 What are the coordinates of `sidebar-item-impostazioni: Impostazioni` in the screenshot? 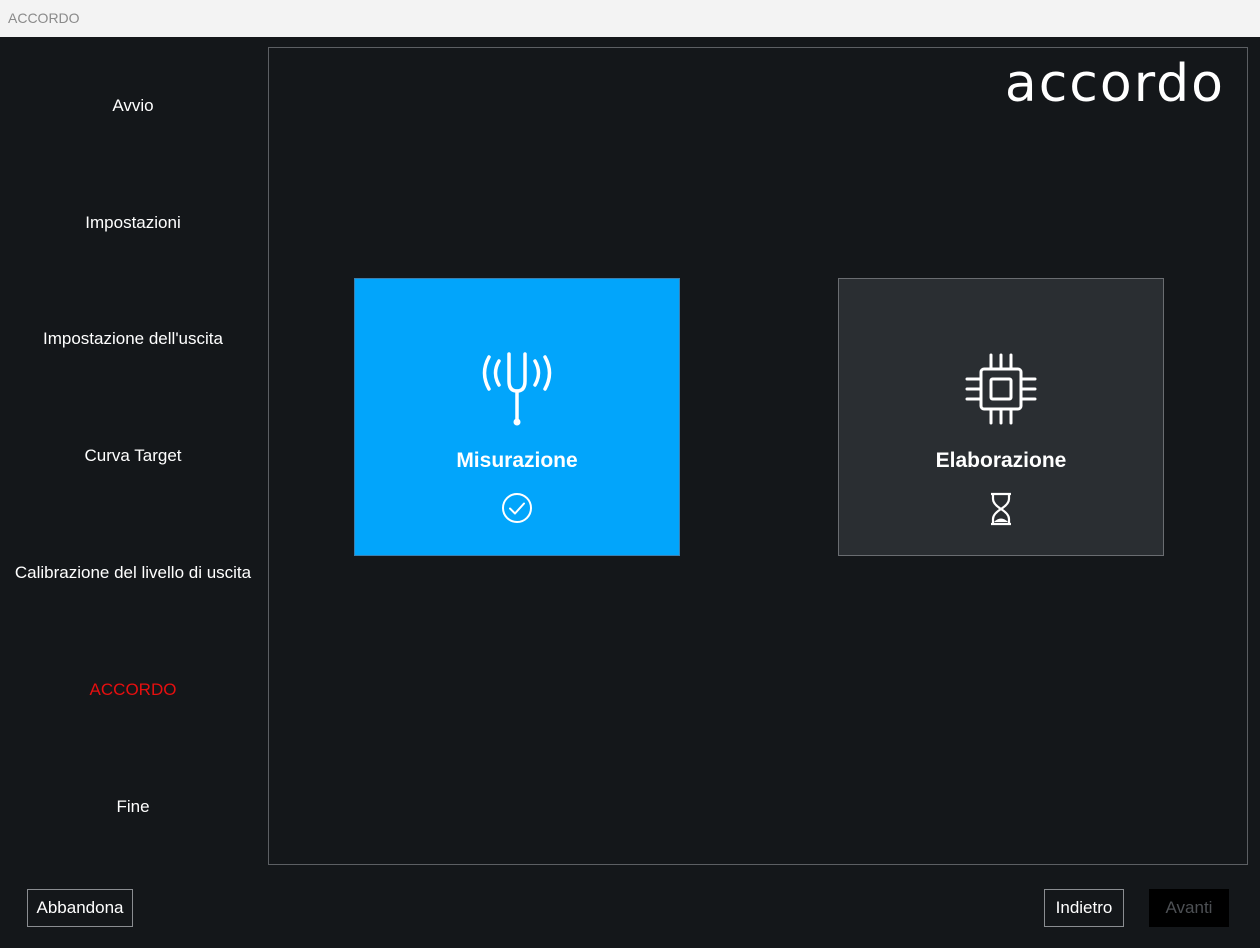 It's located at (133, 223).